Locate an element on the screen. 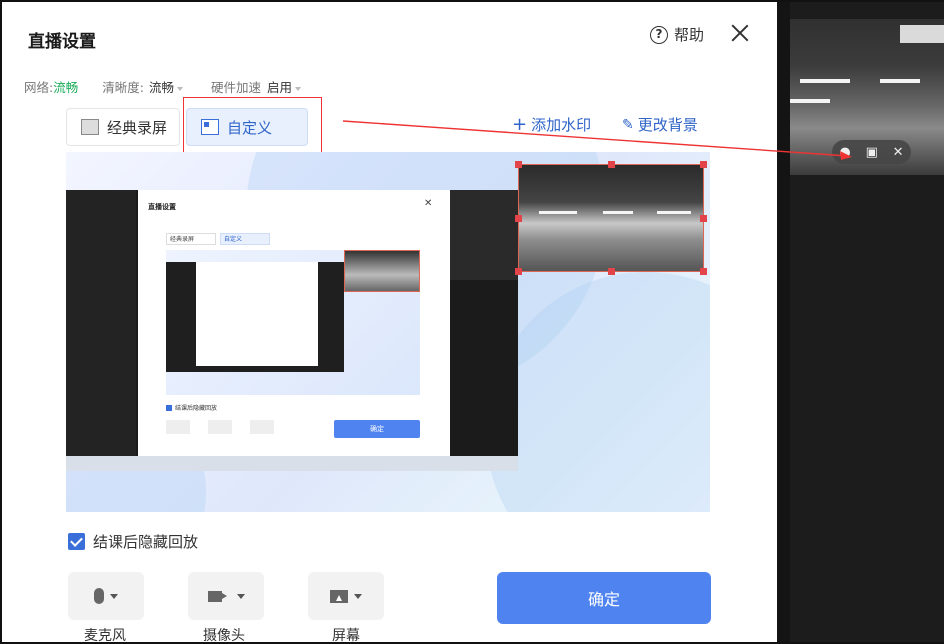 The height and width of the screenshot is (644, 944). inner-hide-playback-label: 结课后隐藏回放 is located at coordinates (196, 408).